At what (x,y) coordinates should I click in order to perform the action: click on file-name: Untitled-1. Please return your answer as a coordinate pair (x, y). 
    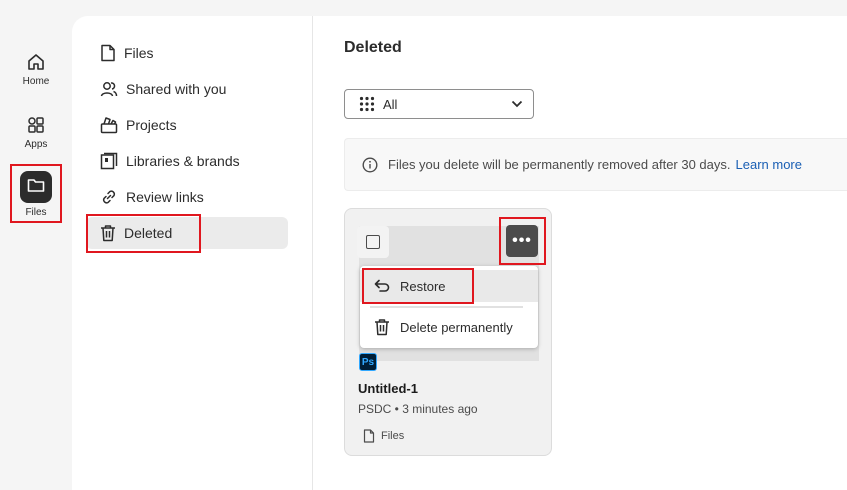
    Looking at the image, I should click on (388, 388).